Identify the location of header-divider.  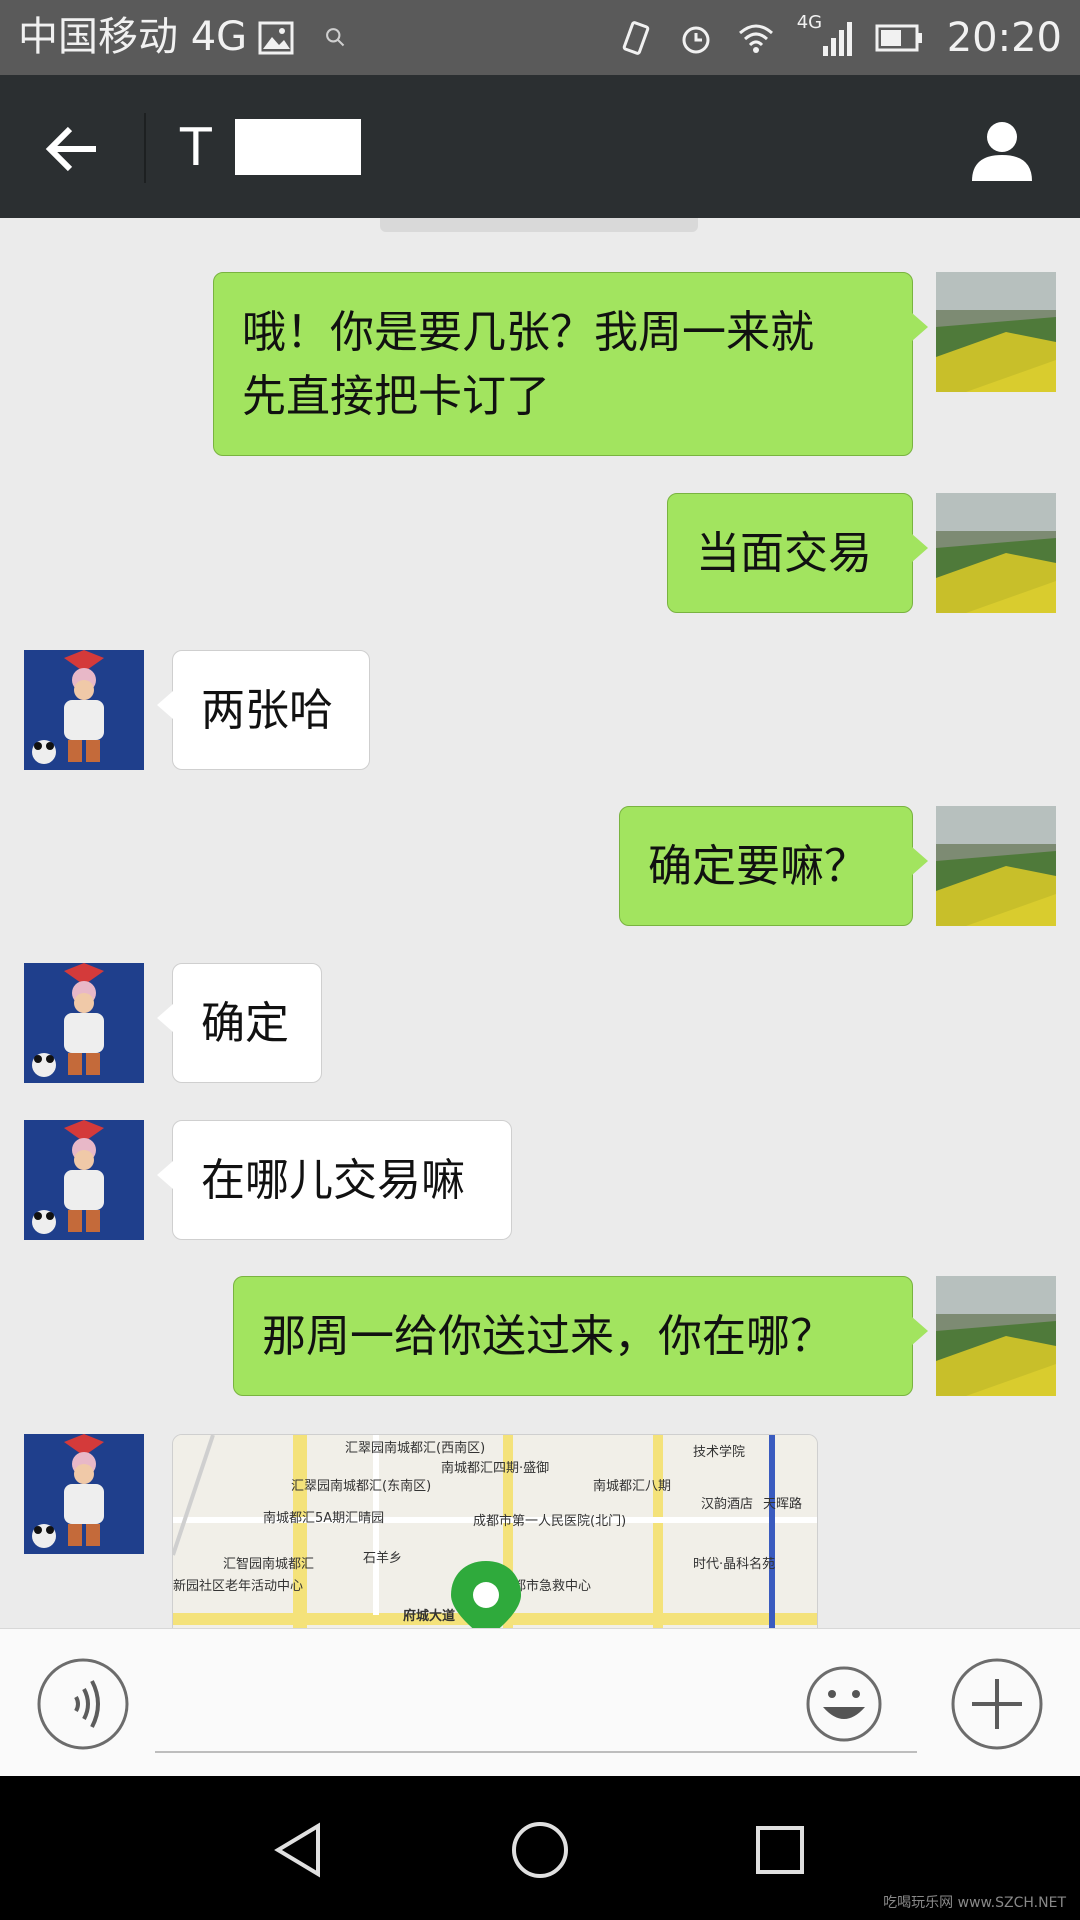
(145, 148).